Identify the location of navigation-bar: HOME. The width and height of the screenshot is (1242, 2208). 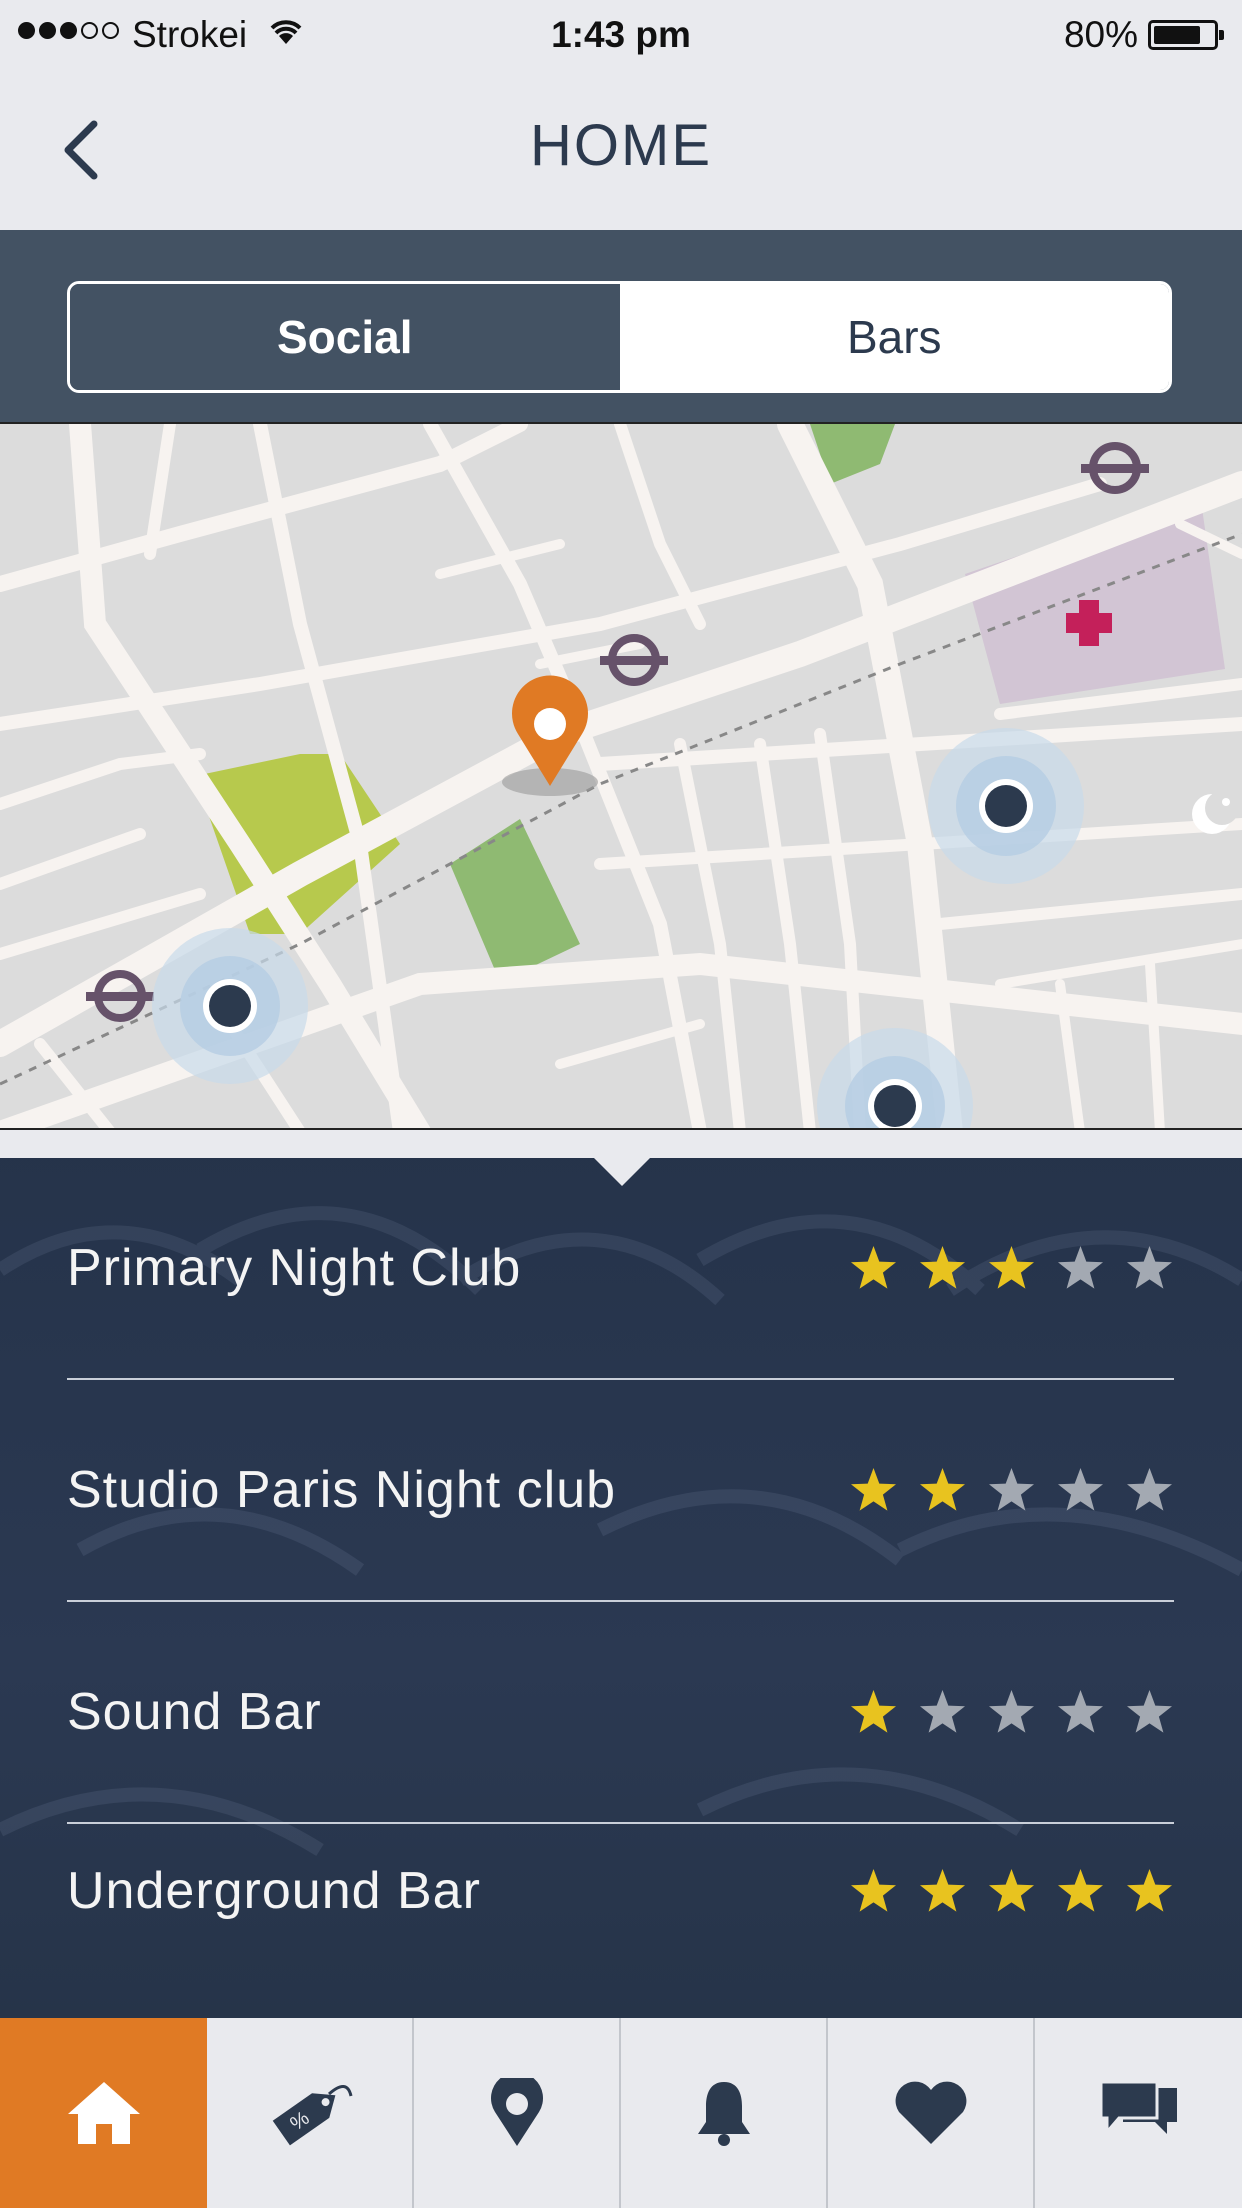
(621, 150).